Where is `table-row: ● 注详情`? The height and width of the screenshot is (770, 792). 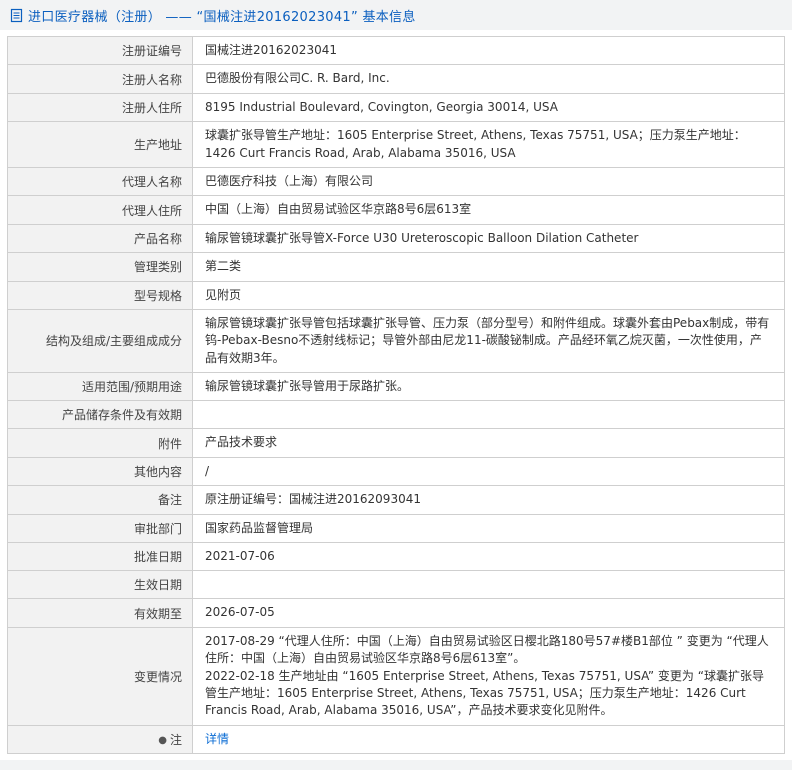 table-row: ● 注详情 is located at coordinates (396, 739).